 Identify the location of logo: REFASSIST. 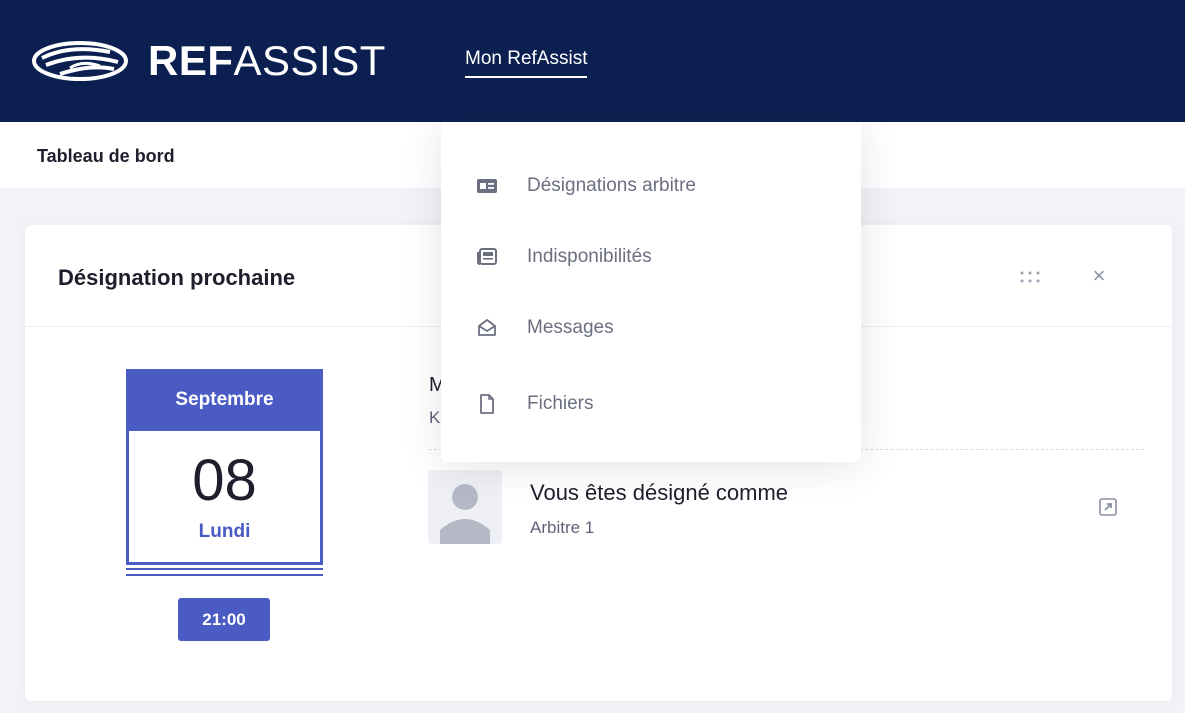
(208, 61).